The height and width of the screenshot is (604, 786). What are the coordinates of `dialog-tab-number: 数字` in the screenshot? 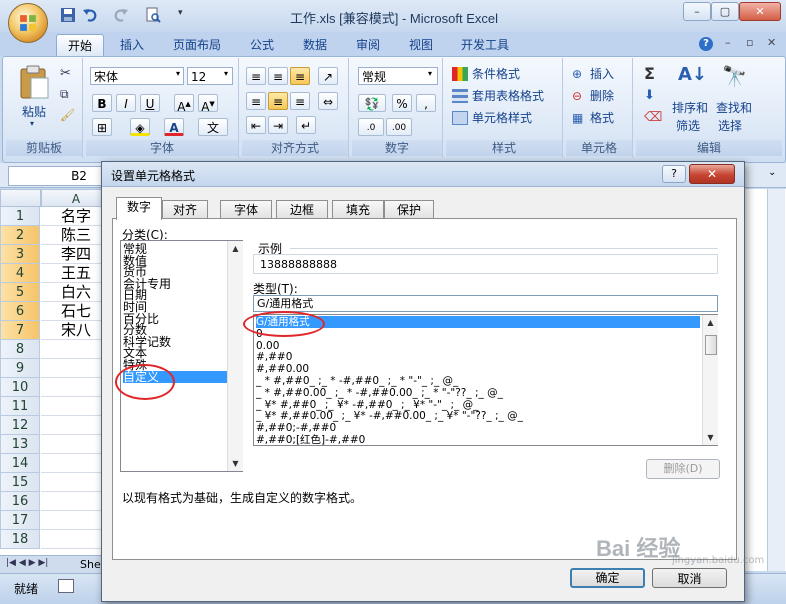 It's located at (139, 208).